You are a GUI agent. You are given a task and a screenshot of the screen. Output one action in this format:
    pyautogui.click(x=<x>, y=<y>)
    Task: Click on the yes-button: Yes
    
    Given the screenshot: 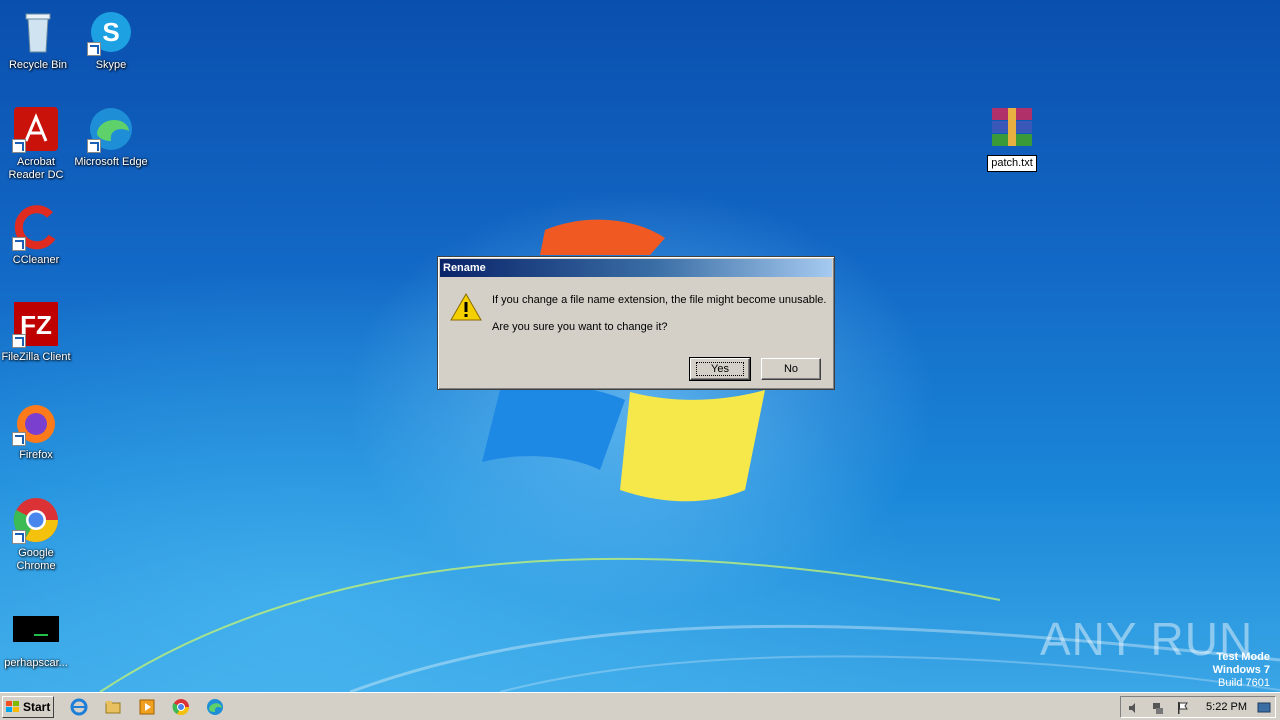 What is the action you would take?
    pyautogui.click(x=720, y=369)
    